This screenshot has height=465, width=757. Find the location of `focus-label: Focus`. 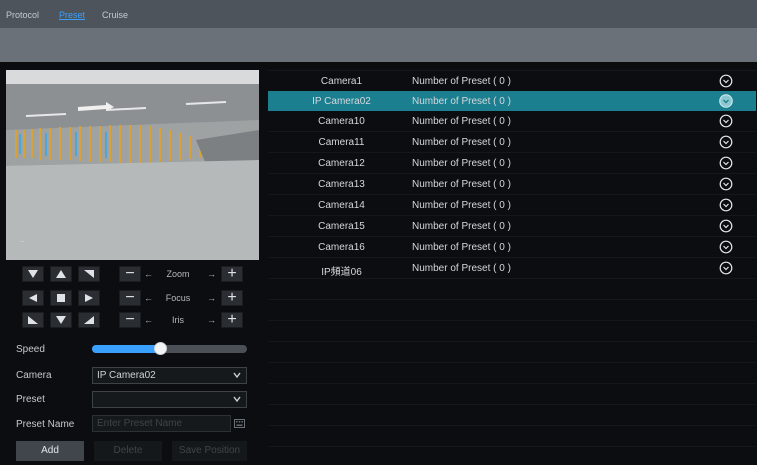

focus-label: Focus is located at coordinates (178, 298).